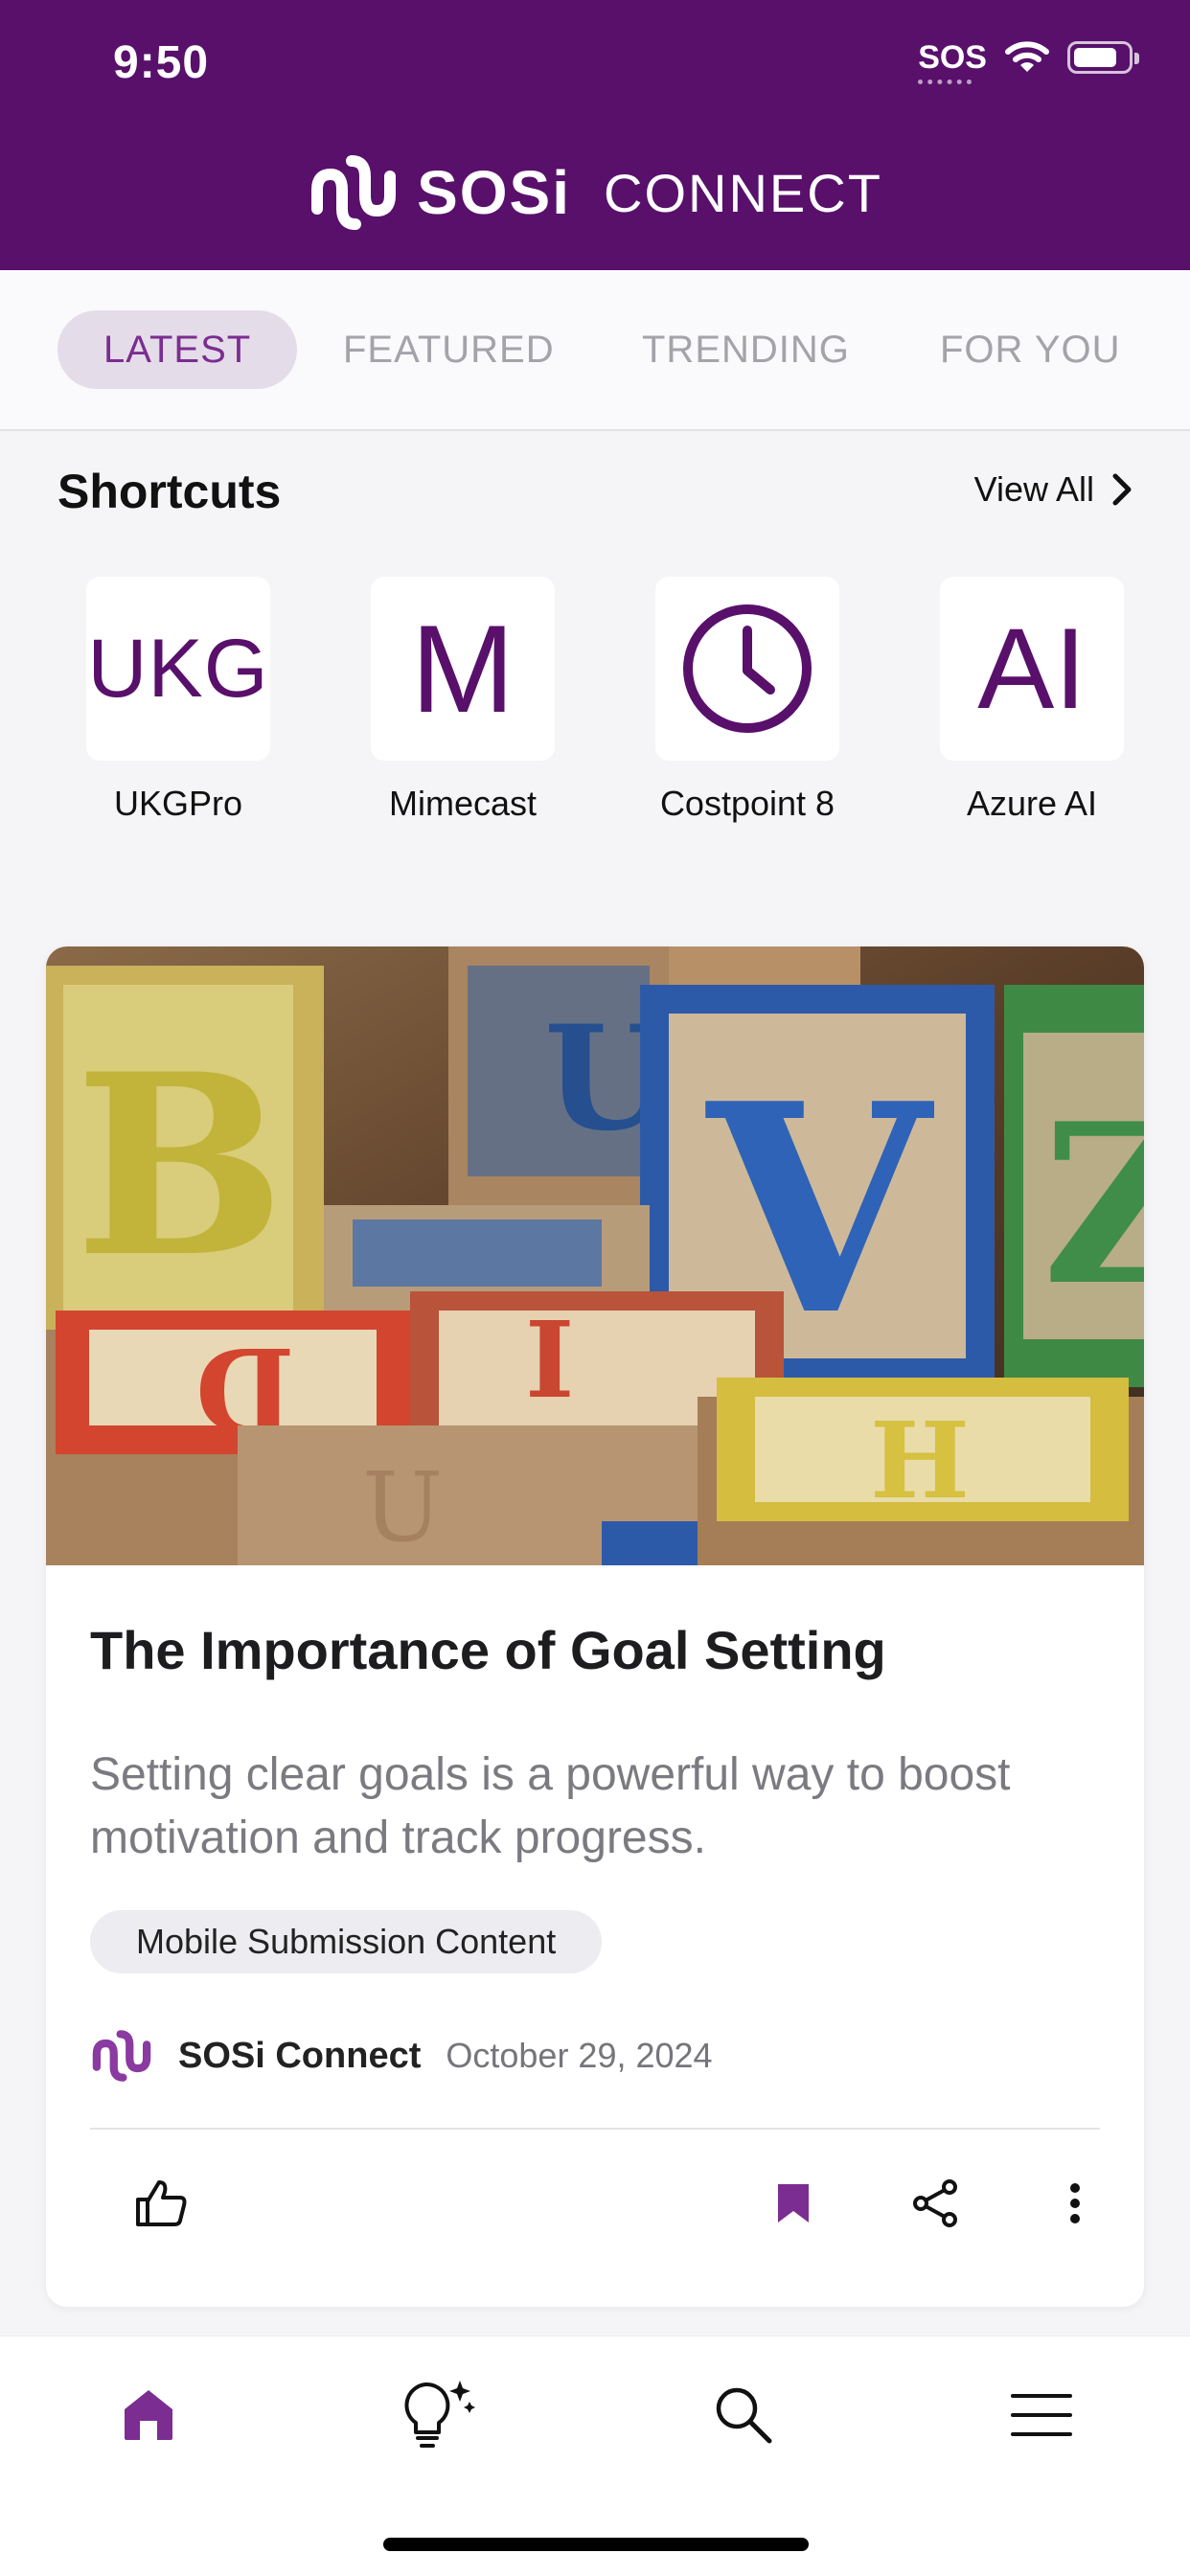 The image size is (1190, 2576). I want to click on tab-featured: FEATURED, so click(449, 349).